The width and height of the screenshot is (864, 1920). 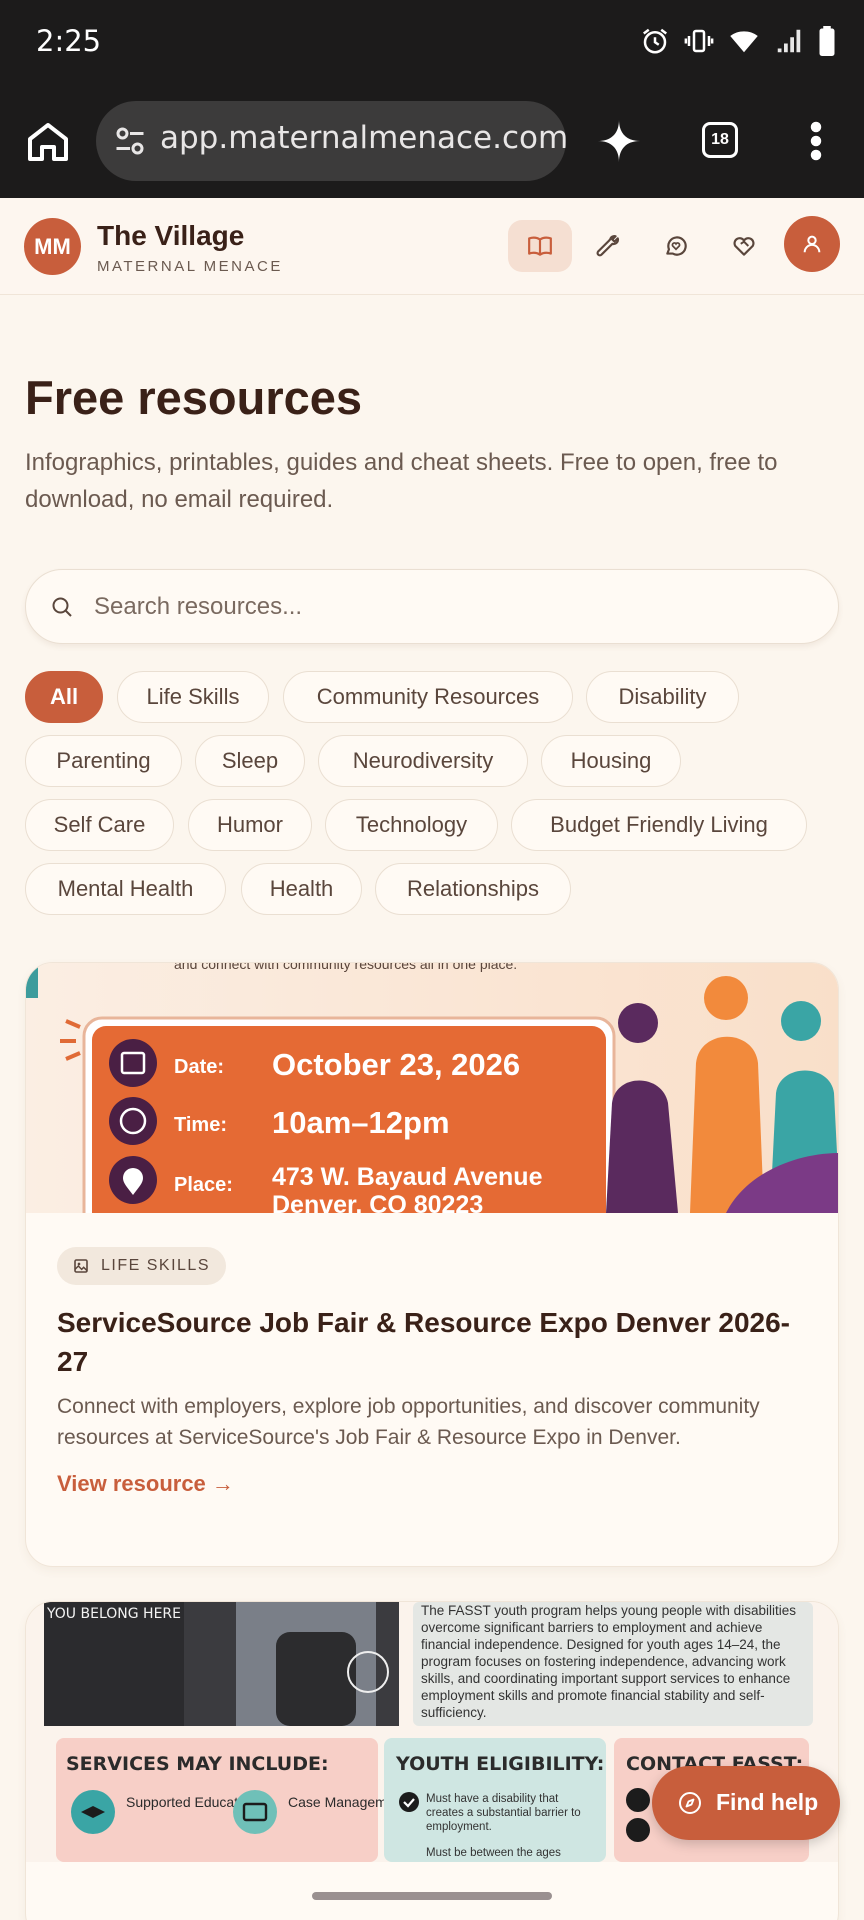 I want to click on nav-resources-button, so click(x=540, y=246).